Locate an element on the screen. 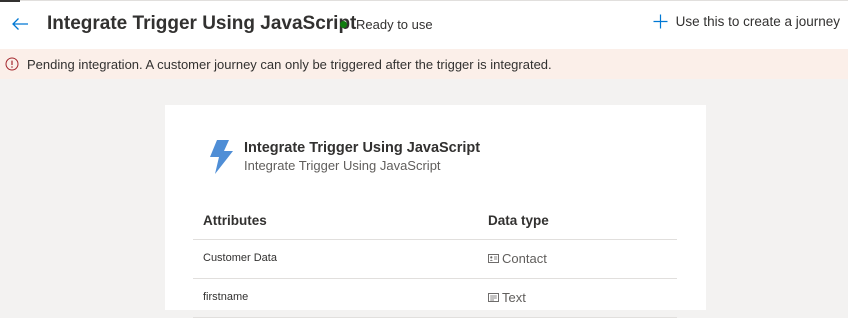 The width and height of the screenshot is (848, 318). attribute-type: Text is located at coordinates (507, 297).